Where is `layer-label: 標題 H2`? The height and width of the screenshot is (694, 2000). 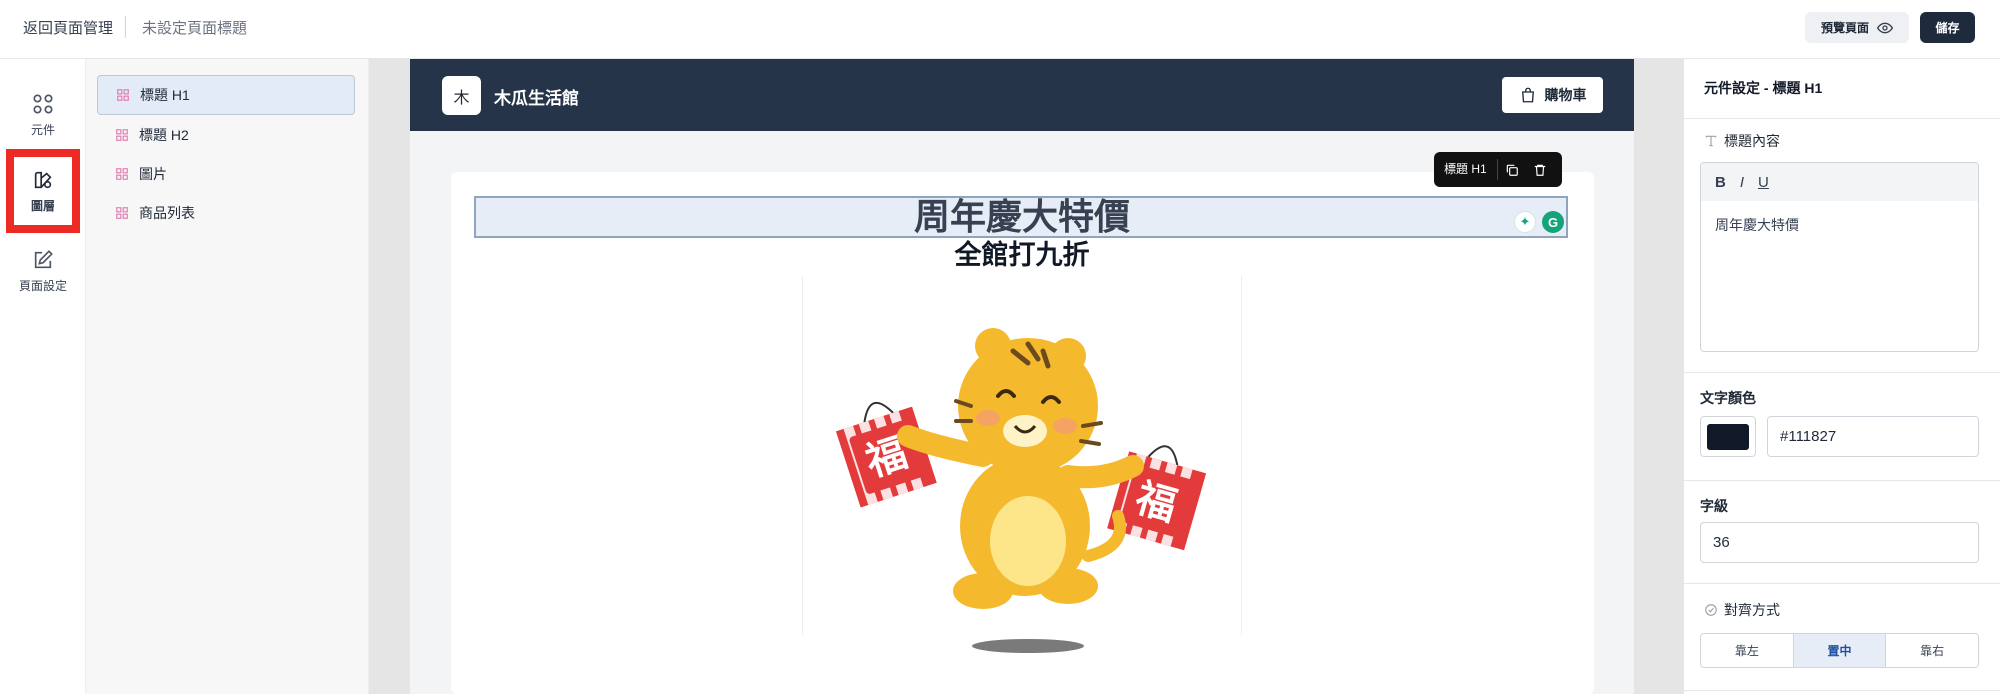 layer-label: 標題 H2 is located at coordinates (164, 135).